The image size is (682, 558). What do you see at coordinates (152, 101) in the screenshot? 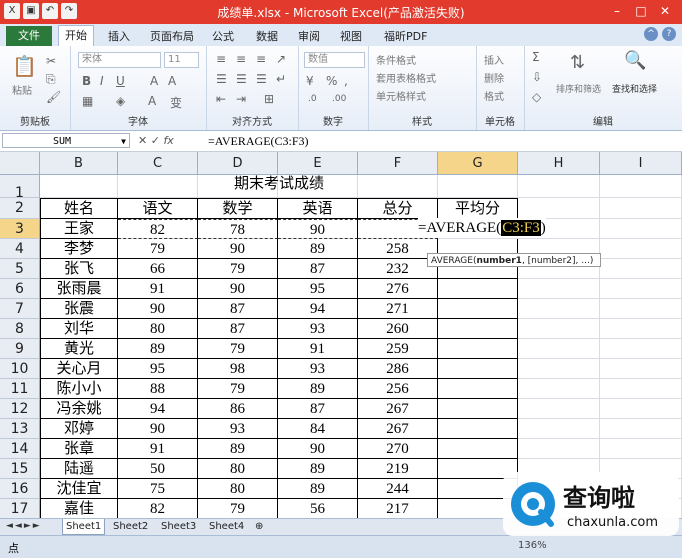
I see `font-color-icon: A` at bounding box center [152, 101].